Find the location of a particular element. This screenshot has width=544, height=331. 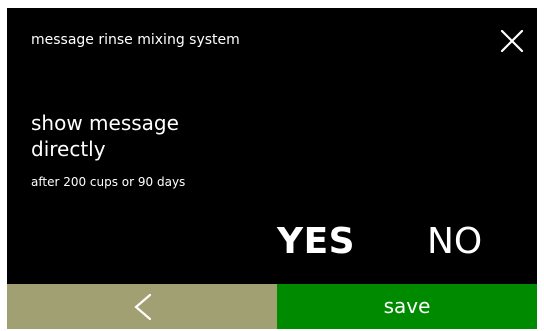

page-title: message rinse mixing system is located at coordinates (135, 40).